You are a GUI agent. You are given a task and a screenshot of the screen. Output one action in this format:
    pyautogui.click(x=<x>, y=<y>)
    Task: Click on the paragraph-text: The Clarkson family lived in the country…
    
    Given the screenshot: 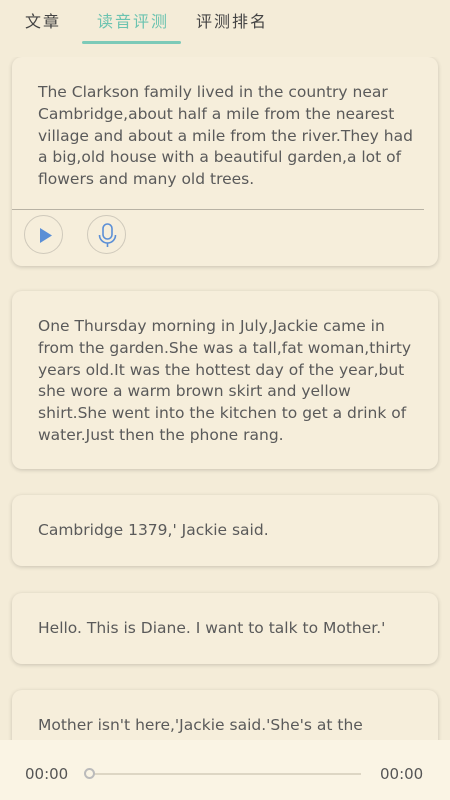 What is the action you would take?
    pyautogui.click(x=225, y=136)
    